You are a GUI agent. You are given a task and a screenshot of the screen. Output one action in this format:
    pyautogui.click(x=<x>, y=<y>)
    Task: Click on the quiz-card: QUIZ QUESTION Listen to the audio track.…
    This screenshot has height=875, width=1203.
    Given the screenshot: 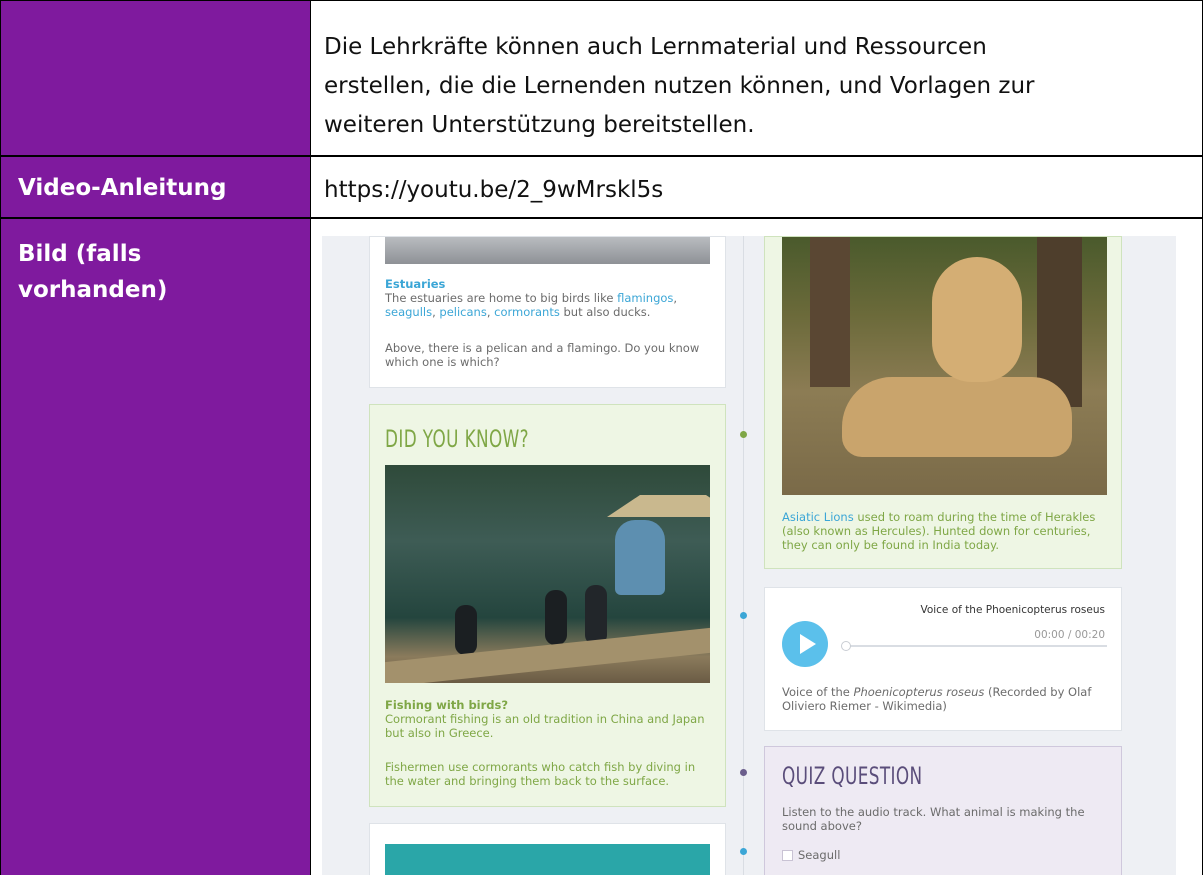 What is the action you would take?
    pyautogui.click(x=943, y=810)
    